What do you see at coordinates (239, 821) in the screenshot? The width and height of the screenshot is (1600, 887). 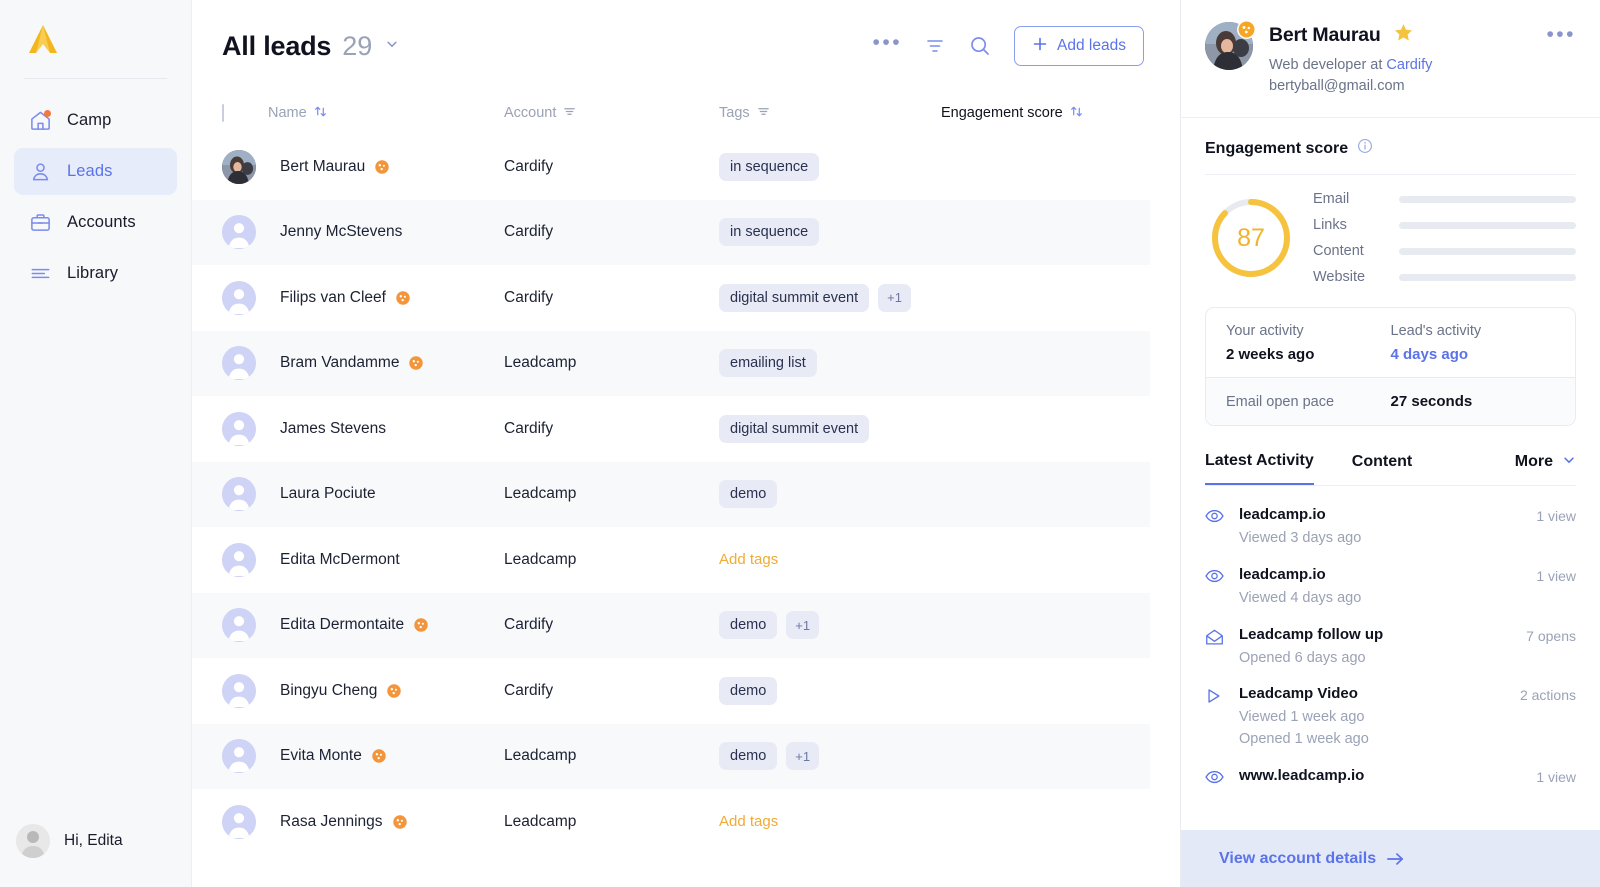 I see `avatar` at bounding box center [239, 821].